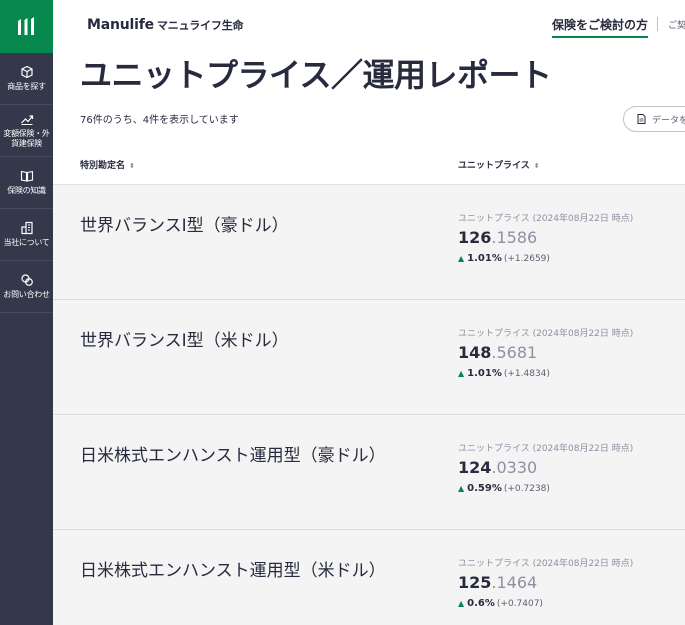 This screenshot has height=625, width=685. What do you see at coordinates (26, 228) in the screenshot?
I see `building-icon` at bounding box center [26, 228].